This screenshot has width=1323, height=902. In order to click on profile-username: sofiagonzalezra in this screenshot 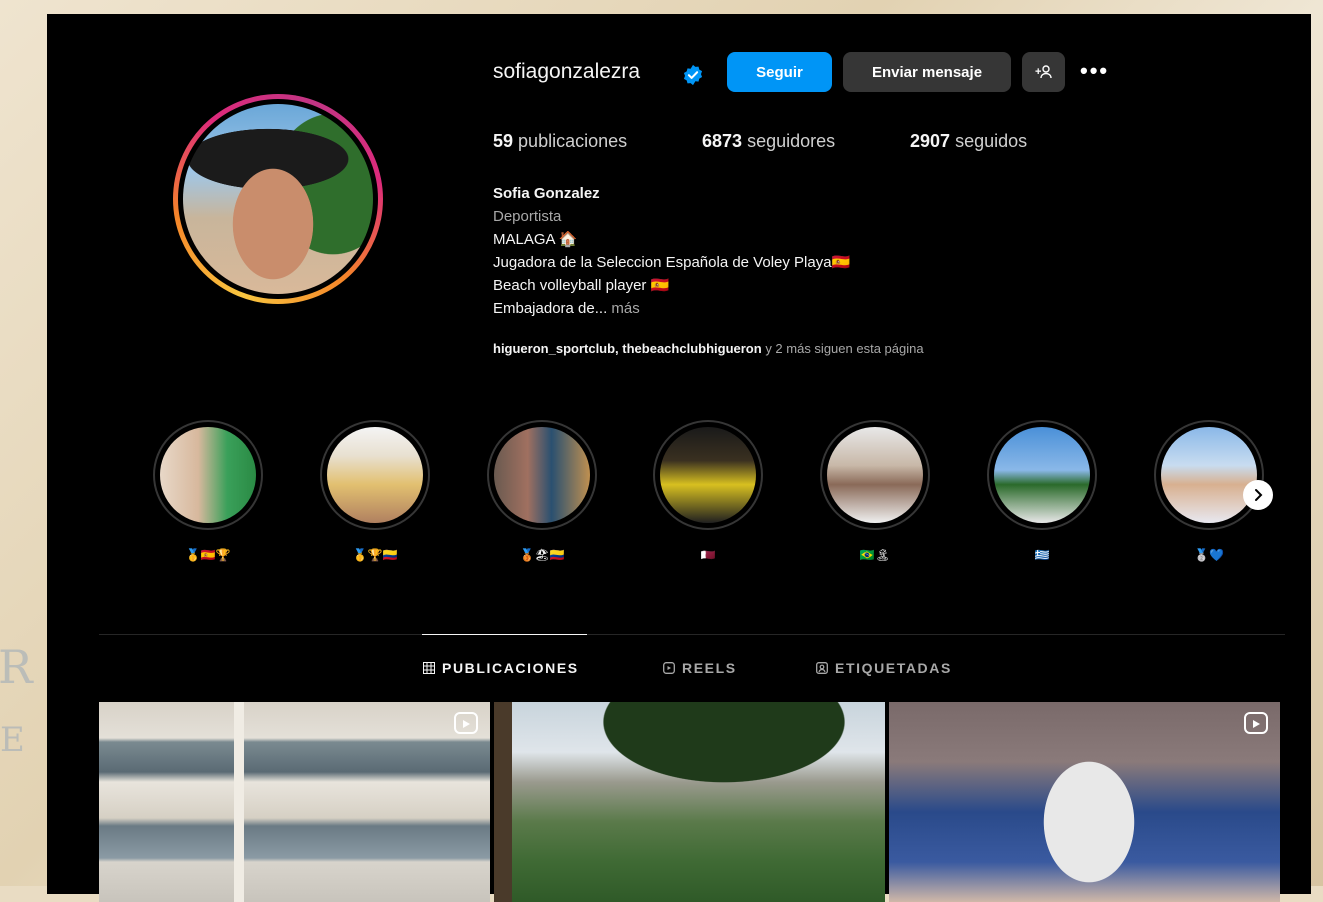, I will do `click(567, 71)`.